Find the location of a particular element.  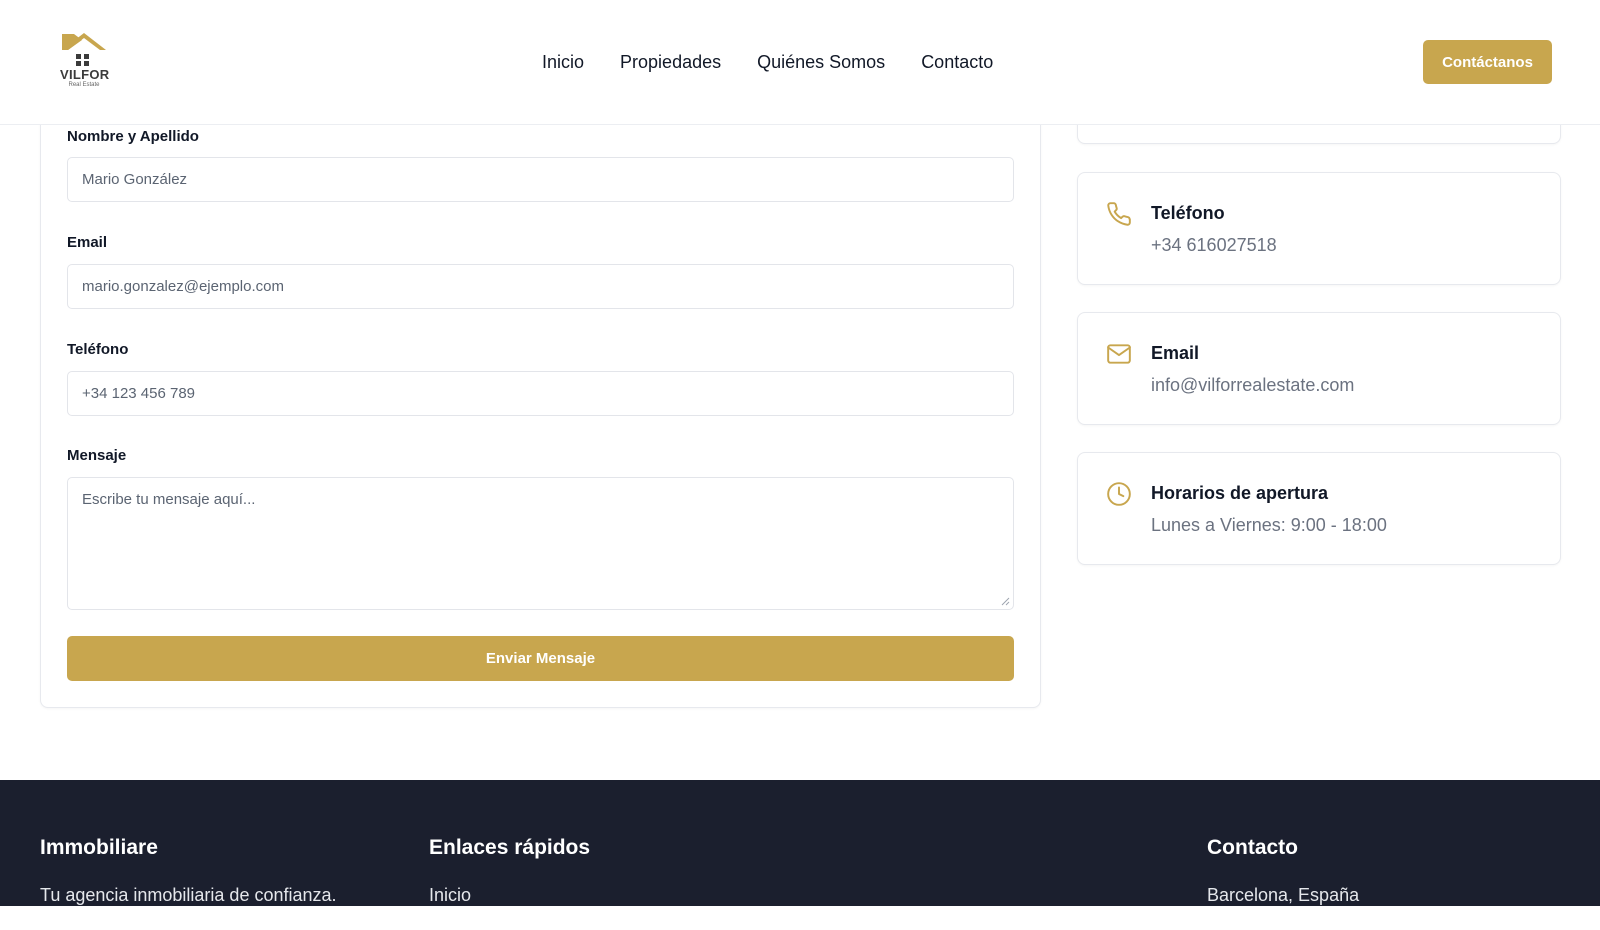

vilfor-logo: VILFOR Real Estate is located at coordinates (85, 61).